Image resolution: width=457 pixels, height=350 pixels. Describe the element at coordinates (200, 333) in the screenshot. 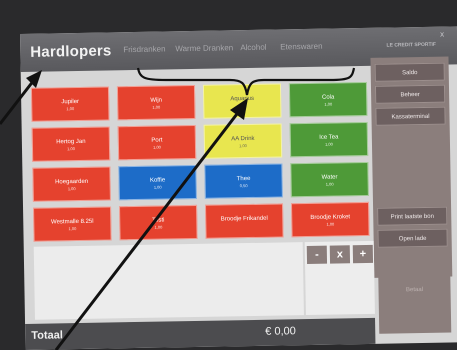

I see `total-bar: Totaal € 0,00` at that location.